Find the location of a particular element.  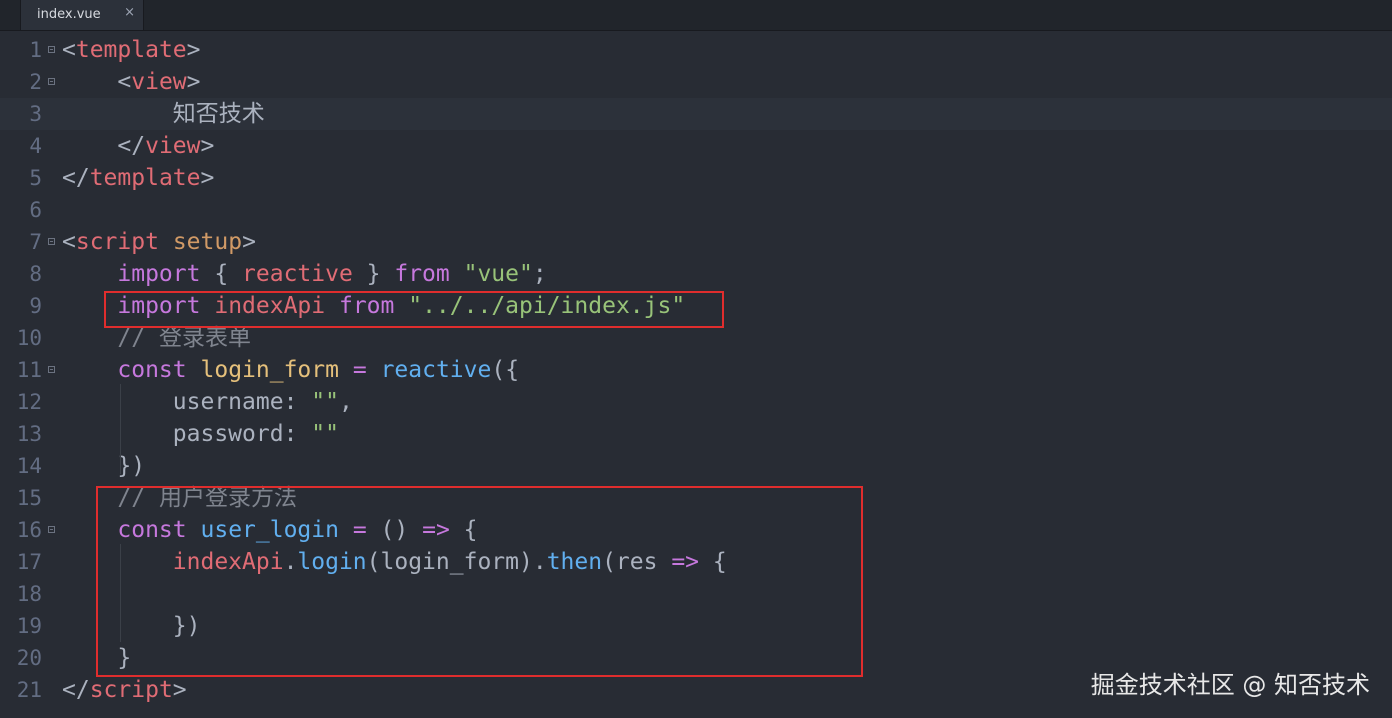

line-number: 17 is located at coordinates (29, 562).